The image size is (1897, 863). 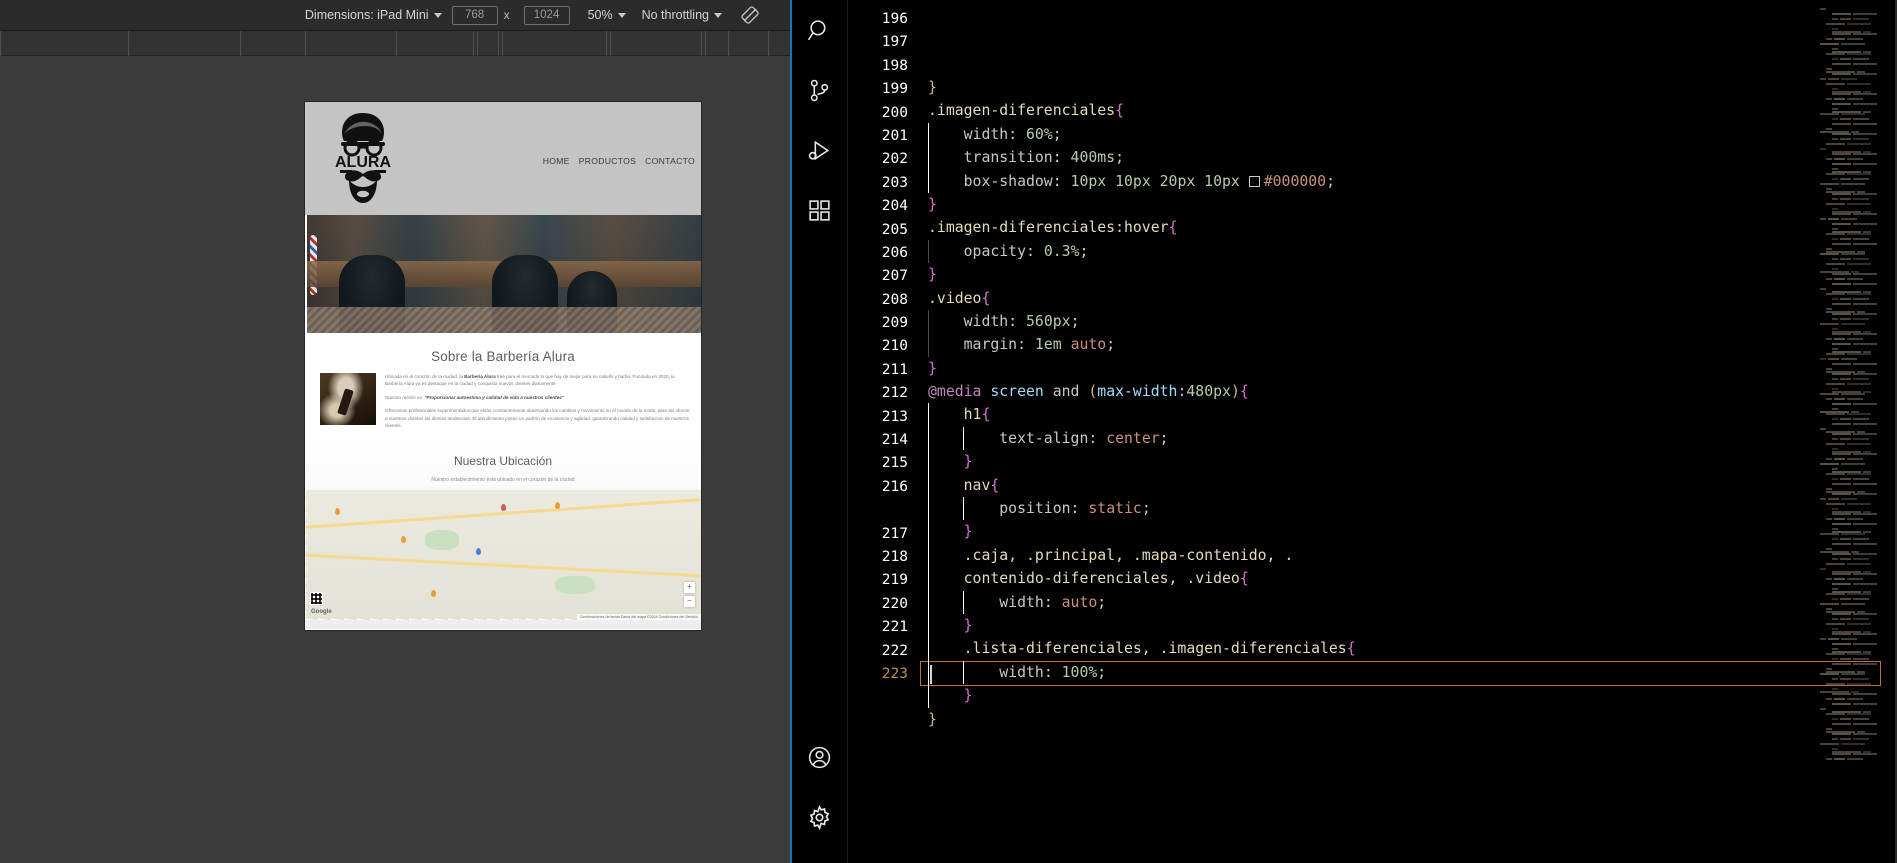 I want to click on line-number: 213, so click(x=894, y=416).